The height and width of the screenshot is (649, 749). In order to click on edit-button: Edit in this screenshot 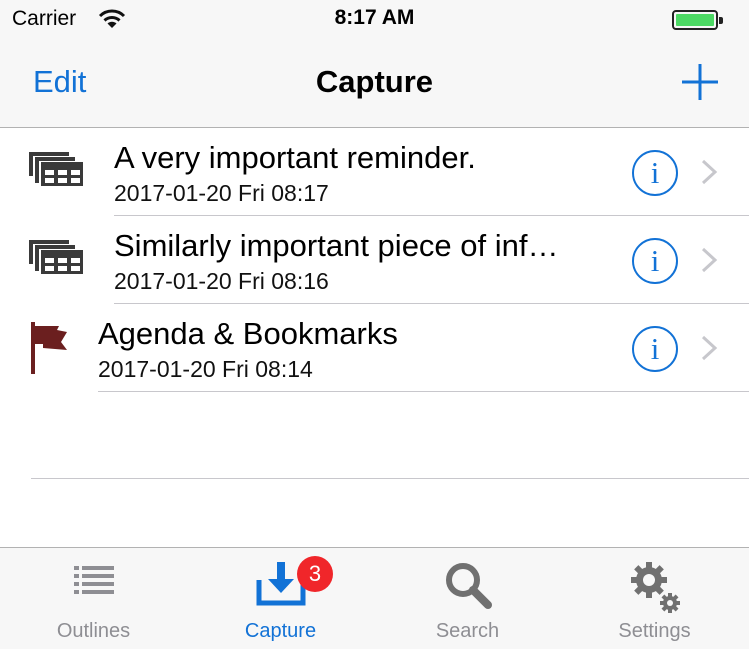, I will do `click(59, 82)`.